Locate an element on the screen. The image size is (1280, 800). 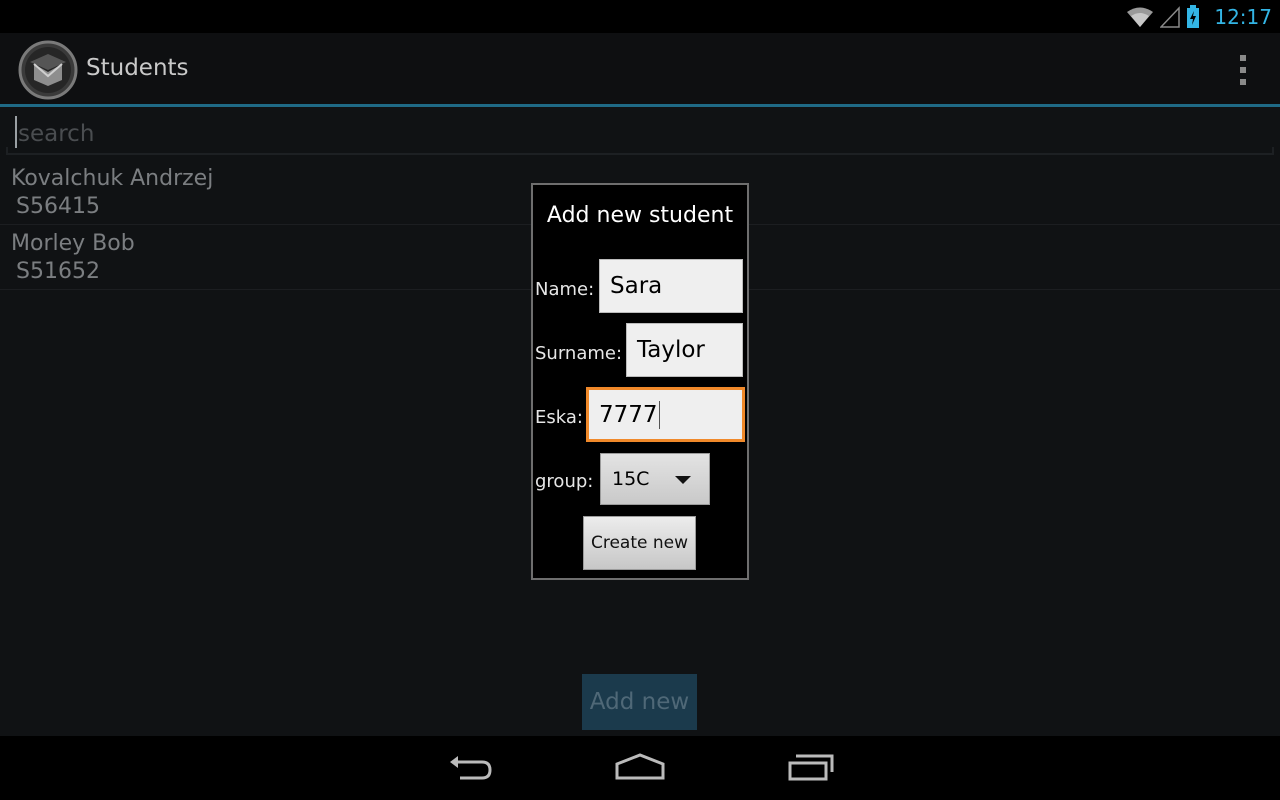
text-cursor is located at coordinates (659, 414).